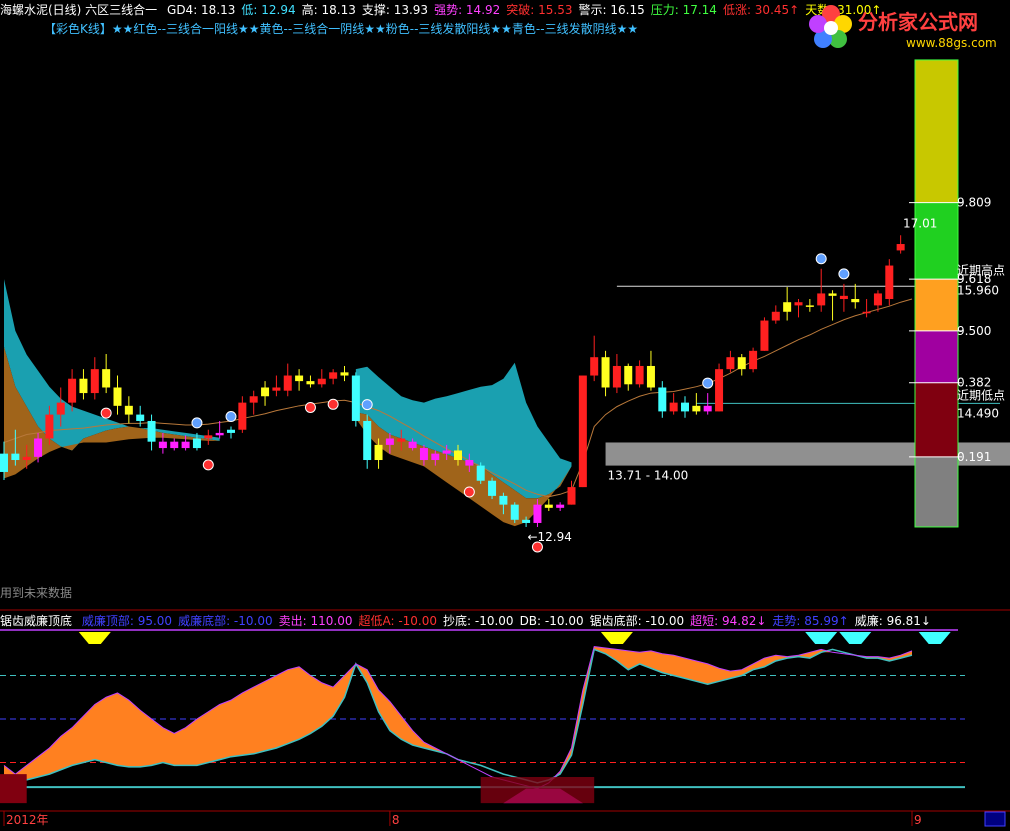 The height and width of the screenshot is (831, 1010). I want to click on main-stat-6: 警示: 16.15, so click(612, 10).